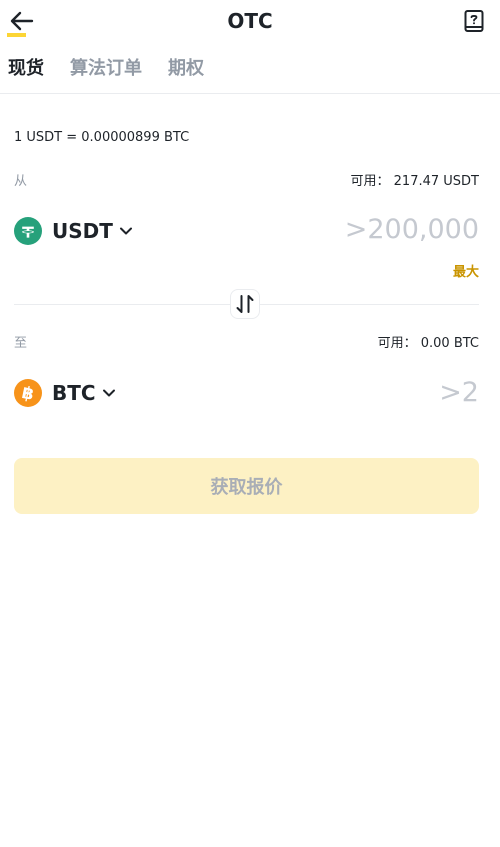  Describe the element at coordinates (82, 231) in the screenshot. I see `from-coin-name: USDT` at that location.